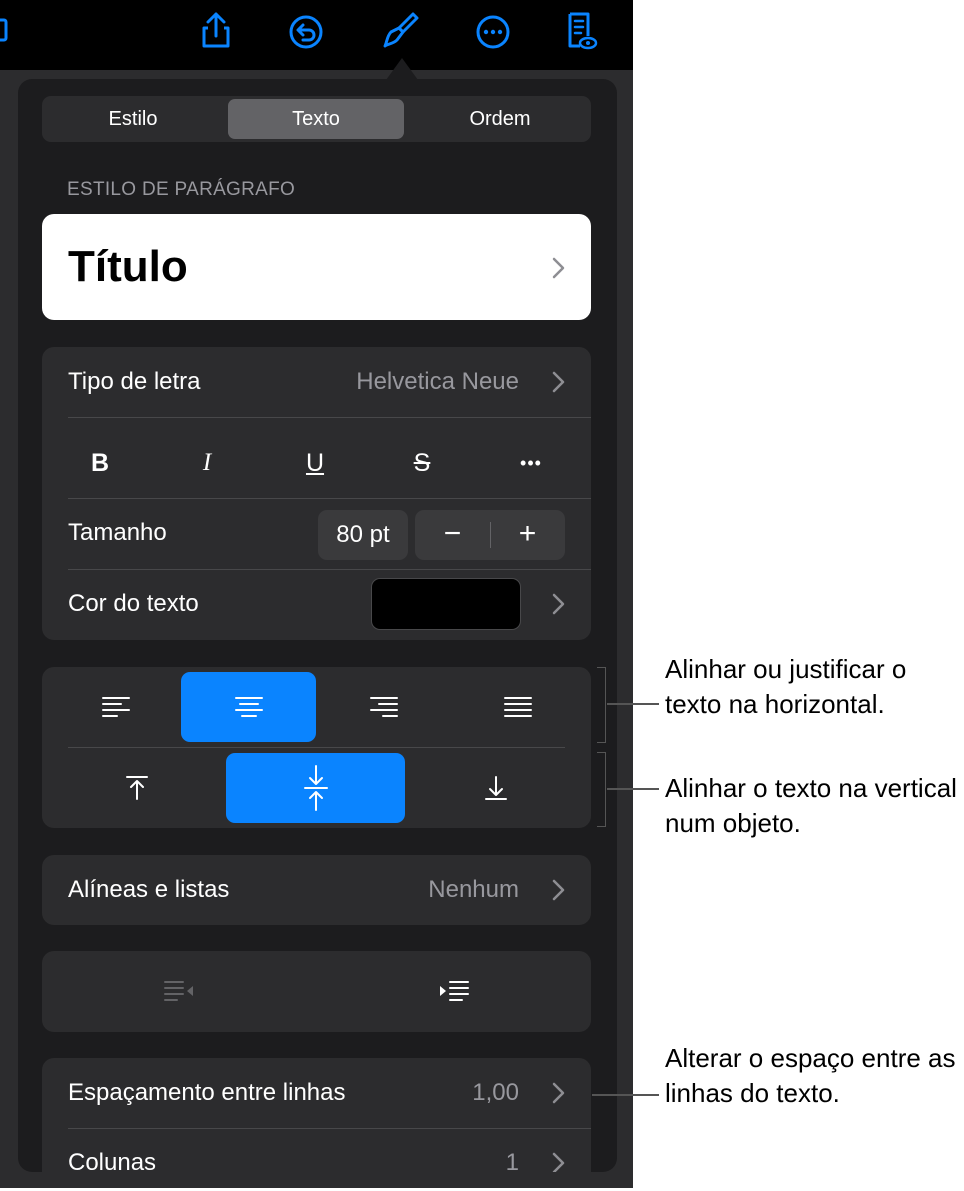  Describe the element at coordinates (316, 533) in the screenshot. I see `size-row: Tamanho 80 pt − +` at that location.